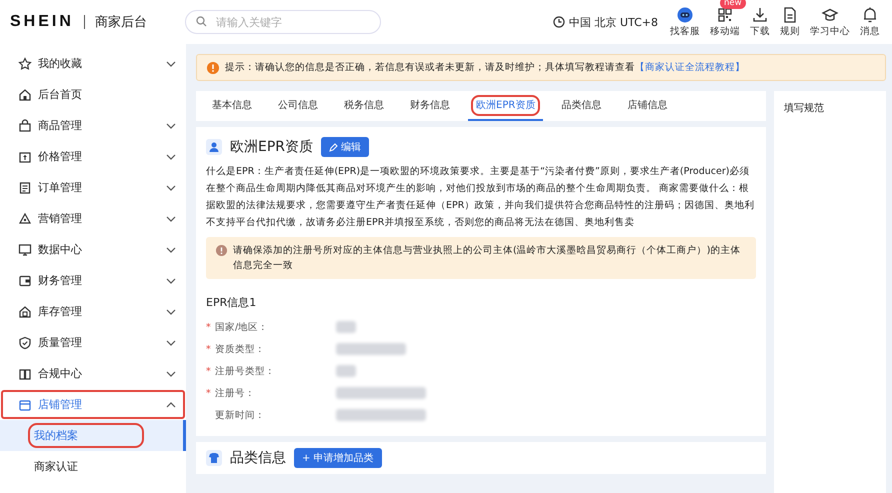 Image resolution: width=892 pixels, height=493 pixels. I want to click on notice-text: 提示：请确认您的信息是否正确，若信息有误或者未更新，请及时维护；具体填写教程请查看【商家认证全流程教程】, so click(485, 67).